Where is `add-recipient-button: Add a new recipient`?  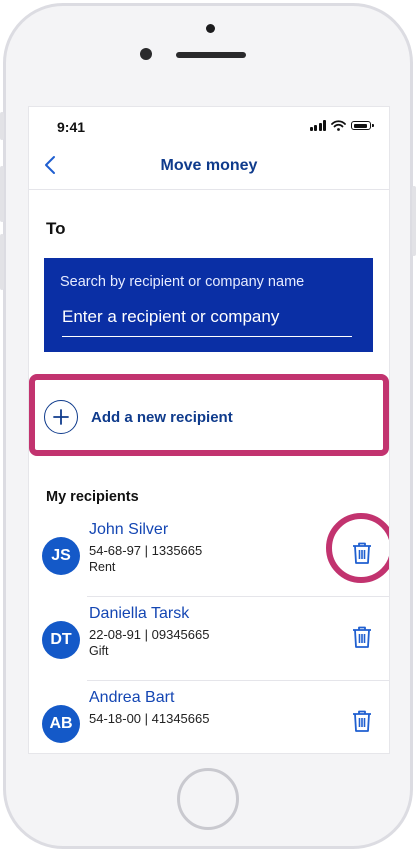 add-recipient-button: Add a new recipient is located at coordinates (138, 417).